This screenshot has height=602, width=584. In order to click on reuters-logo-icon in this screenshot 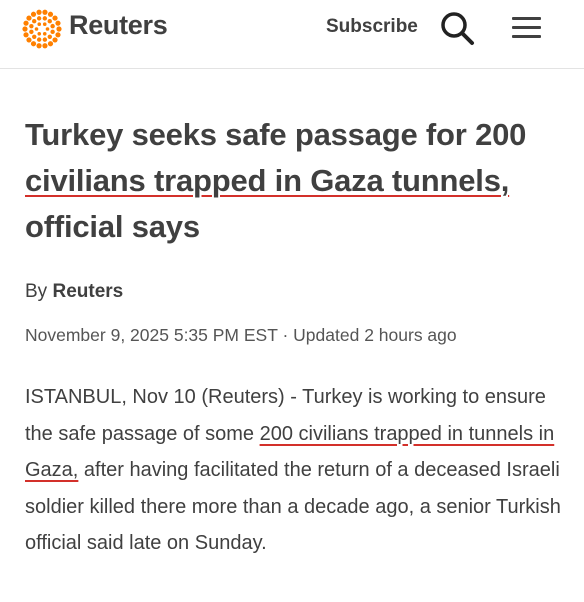, I will do `click(42, 29)`.